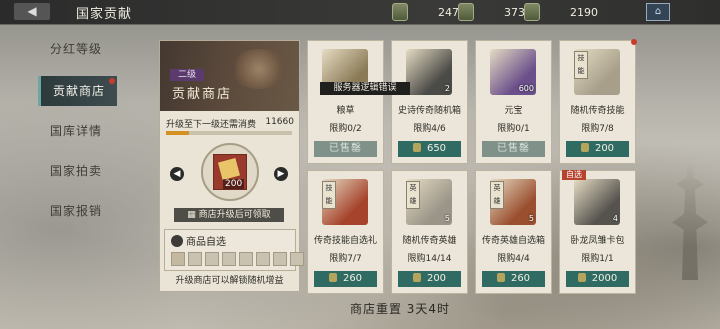  Describe the element at coordinates (345, 232) in the screenshot. I see `shop-item-card: 技能传奇技能自选礼 限购7/7 260` at that location.